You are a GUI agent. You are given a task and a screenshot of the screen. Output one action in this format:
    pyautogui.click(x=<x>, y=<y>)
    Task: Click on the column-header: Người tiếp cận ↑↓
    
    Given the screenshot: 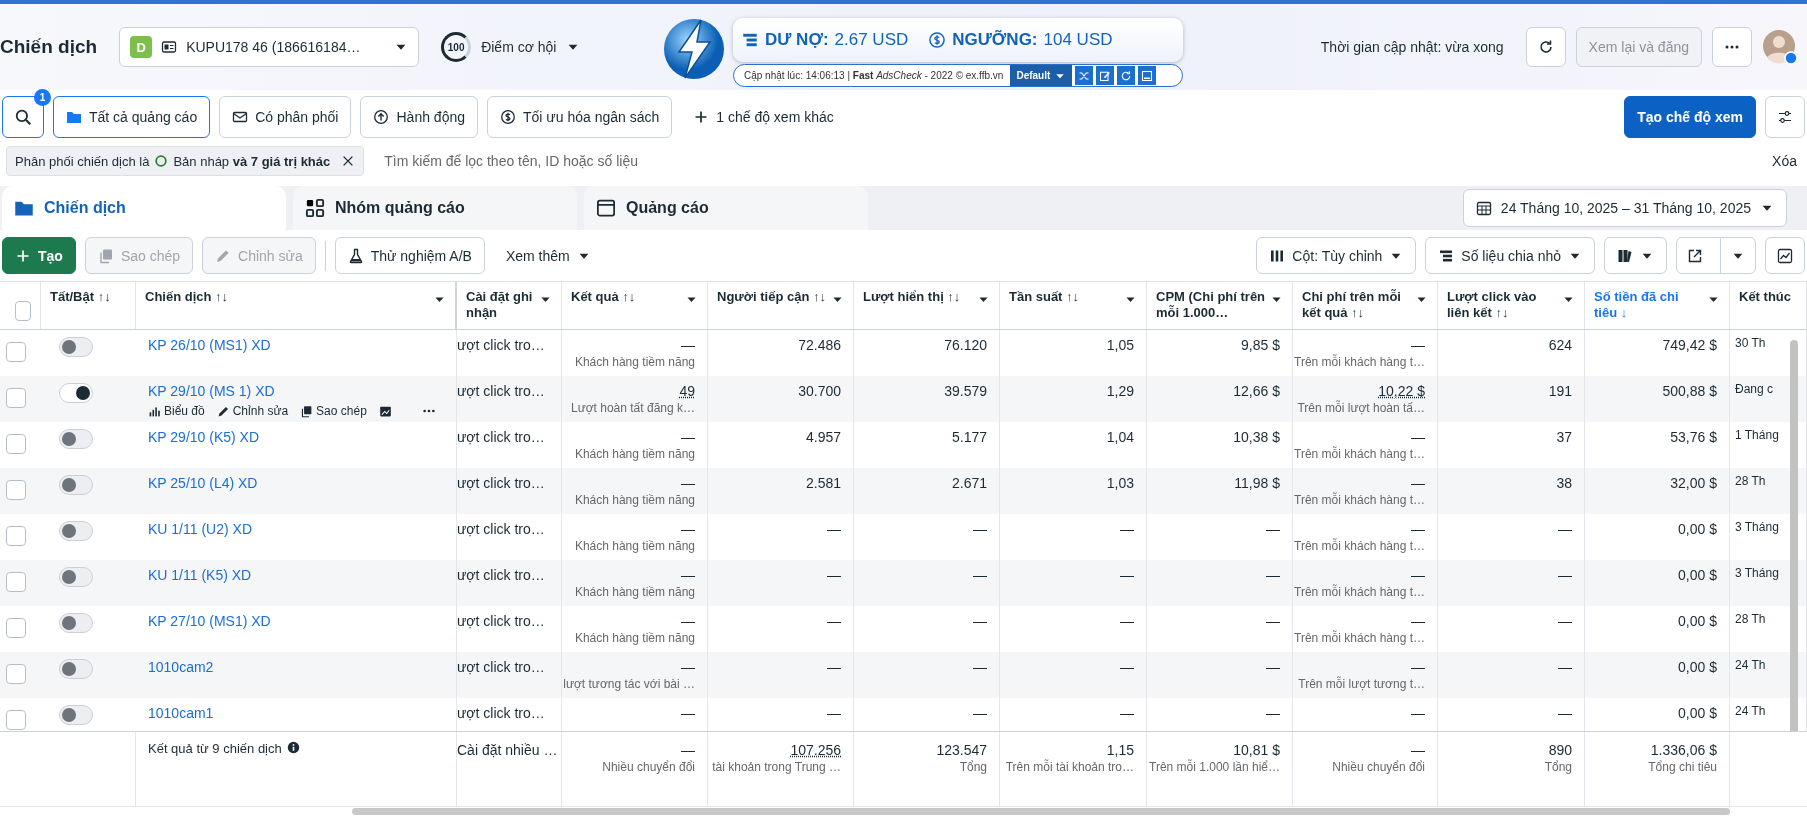 What is the action you would take?
    pyautogui.click(x=772, y=297)
    